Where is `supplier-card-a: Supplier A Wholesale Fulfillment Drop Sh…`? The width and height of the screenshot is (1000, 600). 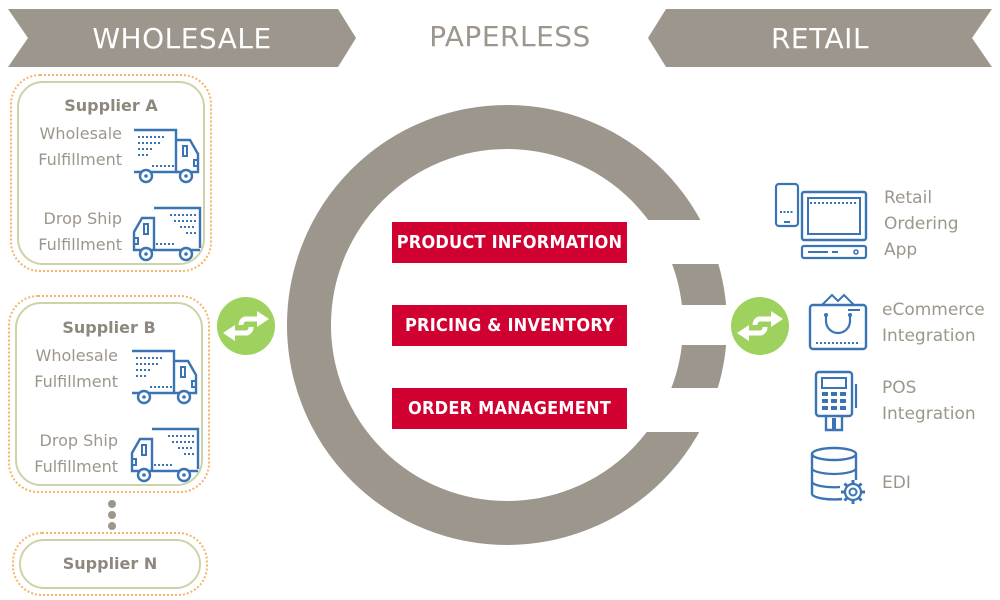 supplier-card-a: Supplier A Wholesale Fulfillment Drop Sh… is located at coordinates (111, 173).